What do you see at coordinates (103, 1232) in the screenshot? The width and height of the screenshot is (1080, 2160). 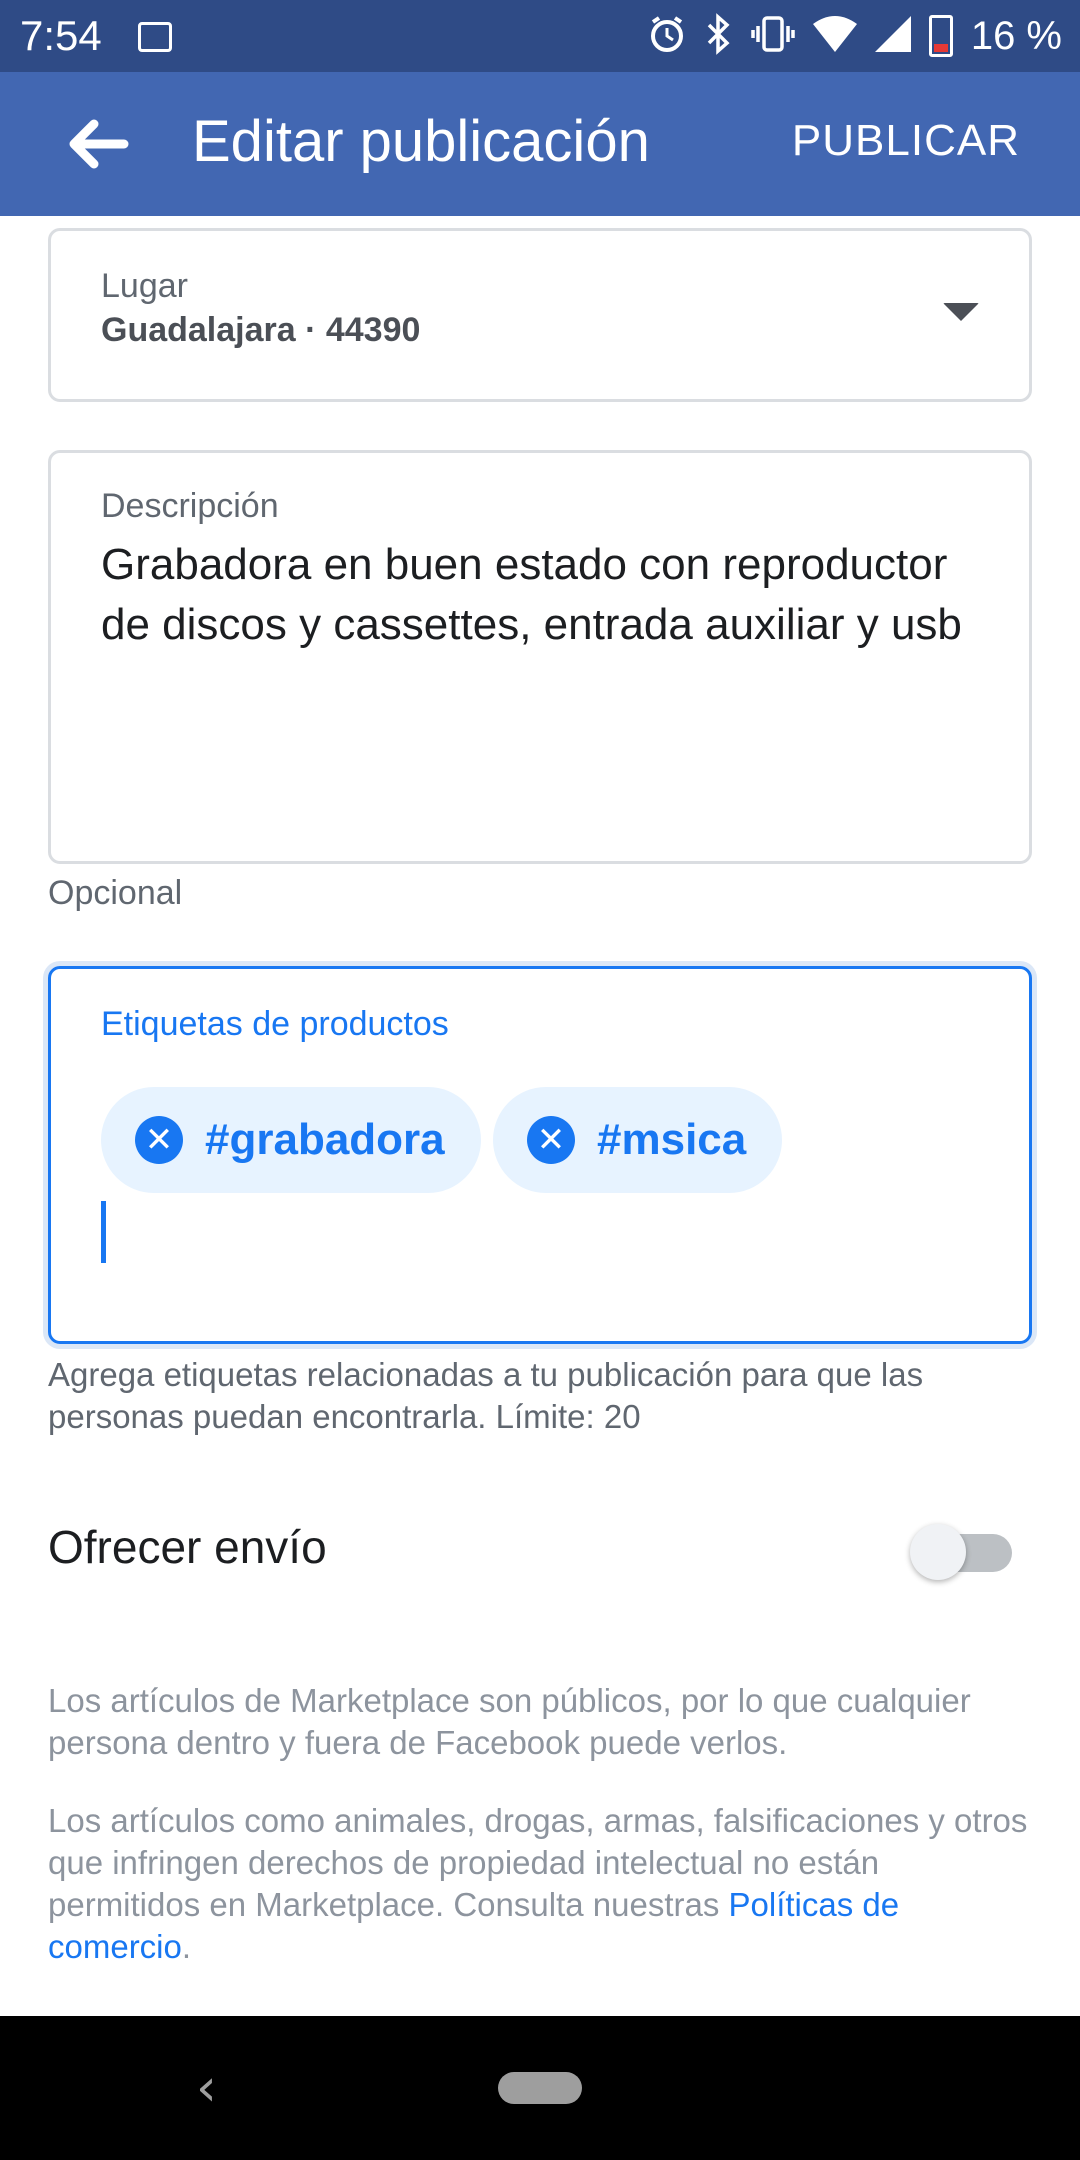 I see `text-cursor` at bounding box center [103, 1232].